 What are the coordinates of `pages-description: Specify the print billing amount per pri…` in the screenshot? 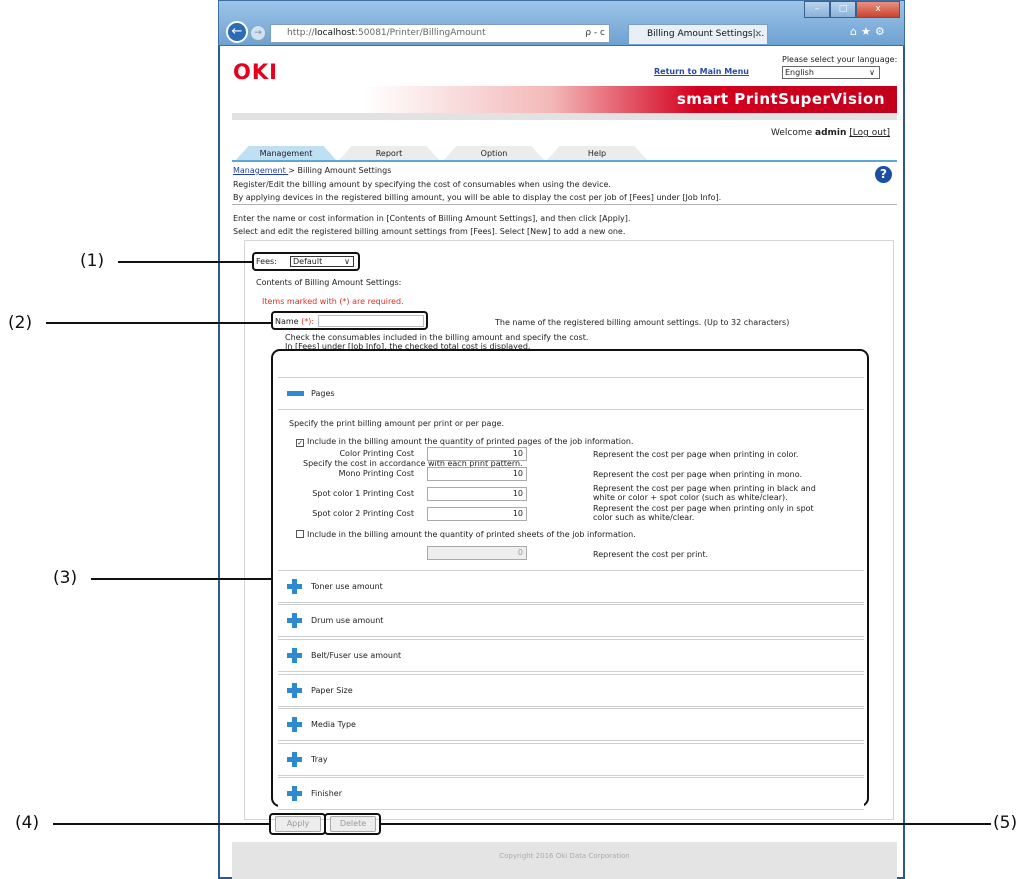 It's located at (396, 423).